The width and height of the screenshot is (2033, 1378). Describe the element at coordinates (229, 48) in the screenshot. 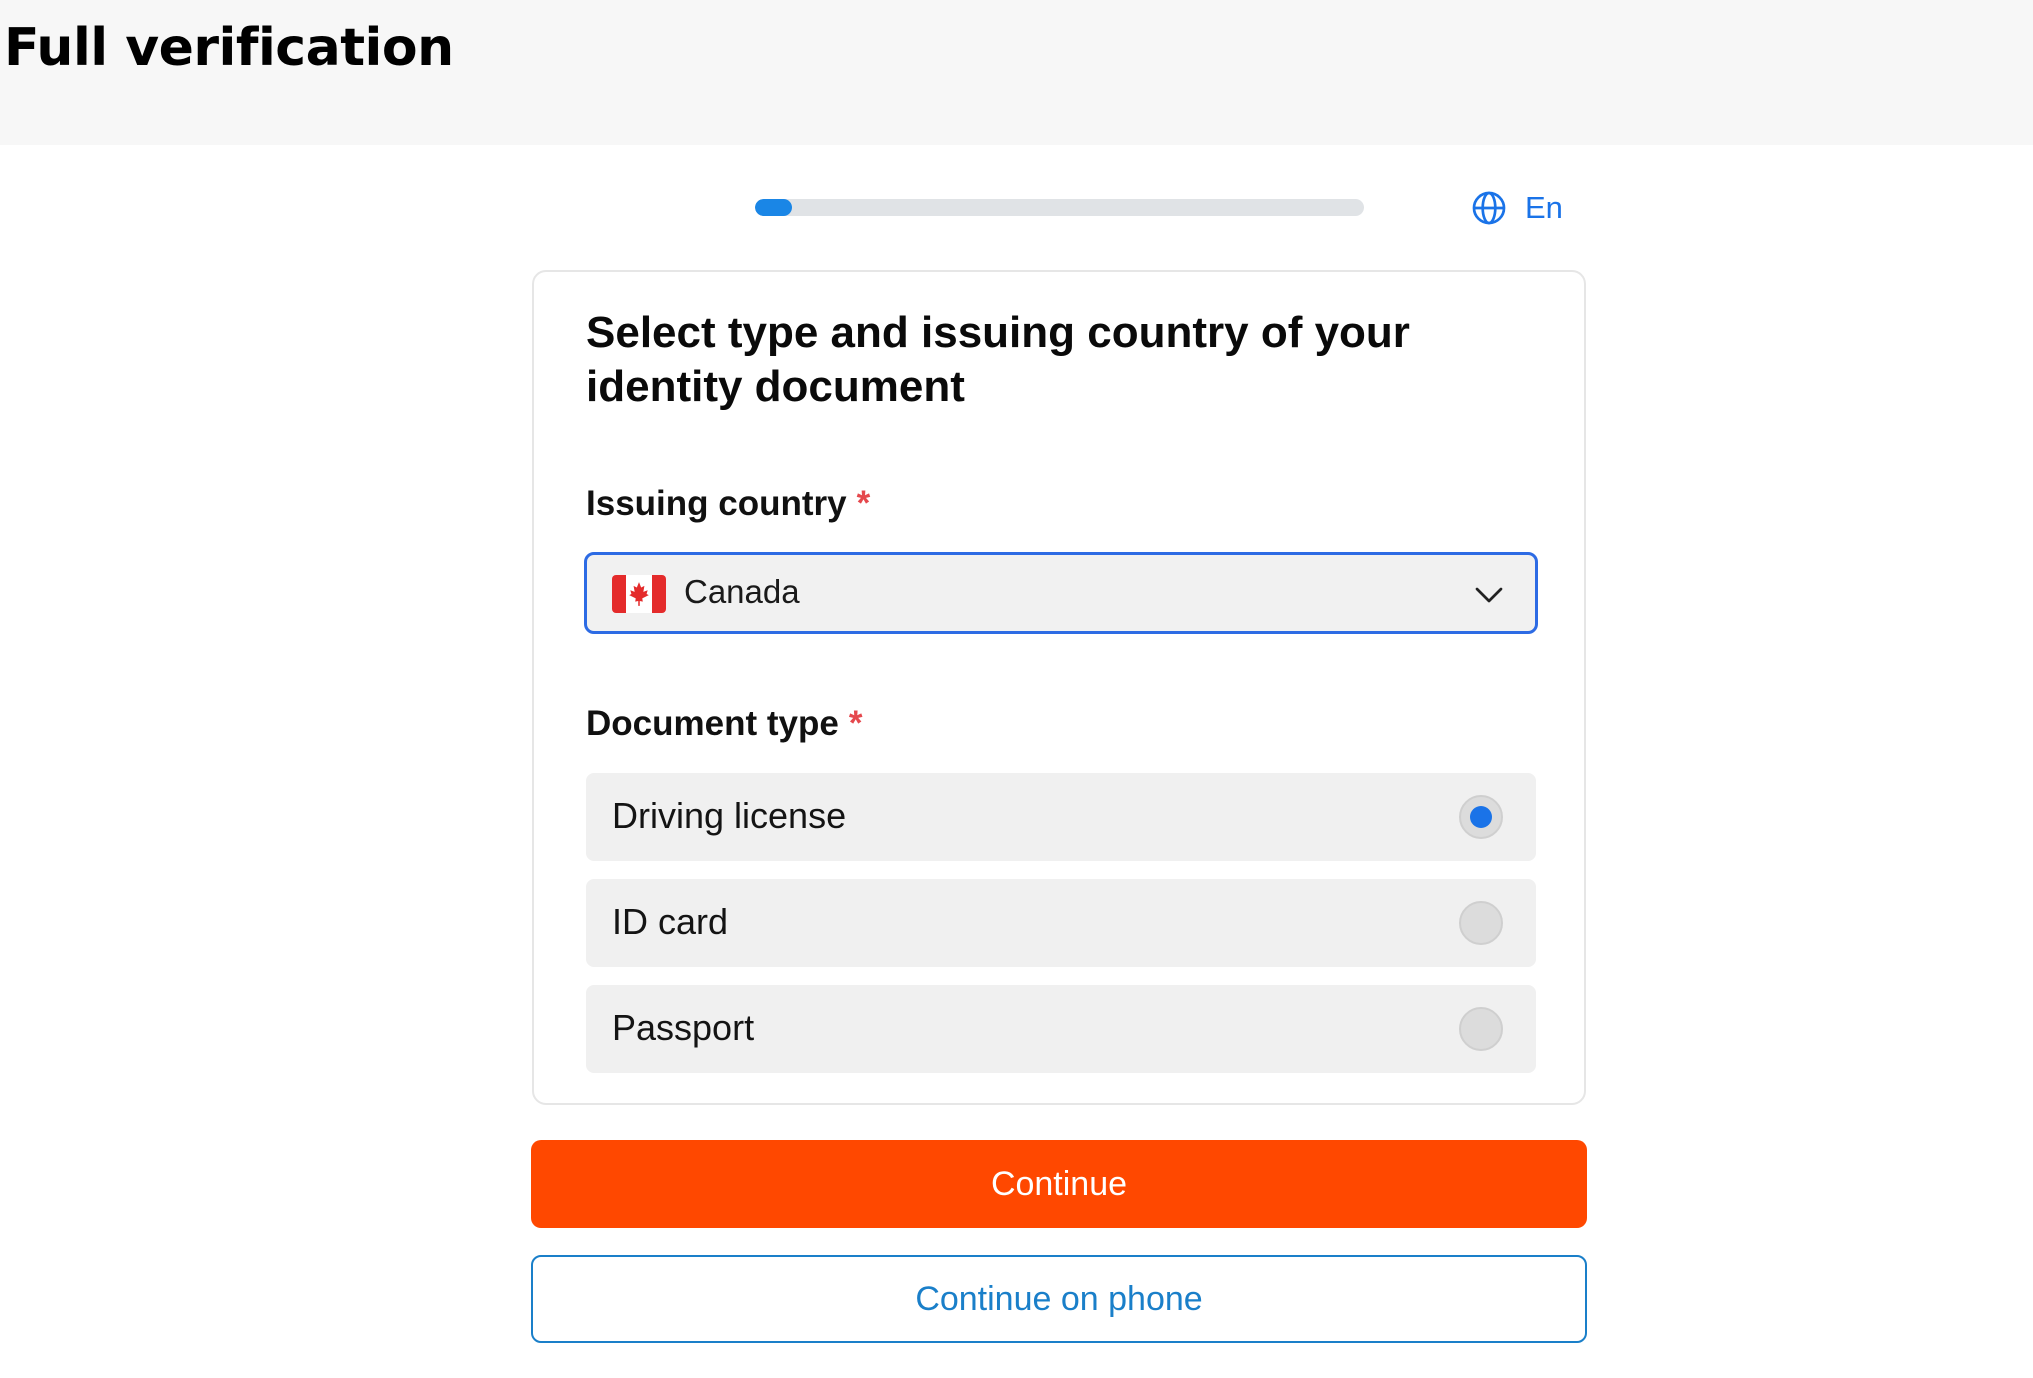

I see `page-title: Full verification` at that location.